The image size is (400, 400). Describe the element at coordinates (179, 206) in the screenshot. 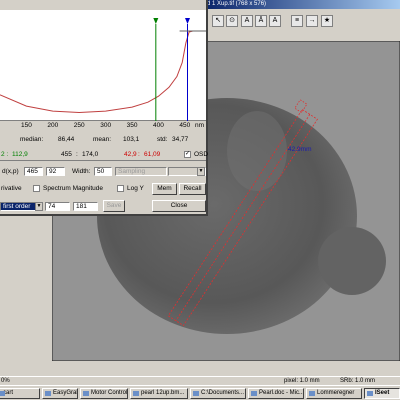

I see `close-button: Close` at that location.